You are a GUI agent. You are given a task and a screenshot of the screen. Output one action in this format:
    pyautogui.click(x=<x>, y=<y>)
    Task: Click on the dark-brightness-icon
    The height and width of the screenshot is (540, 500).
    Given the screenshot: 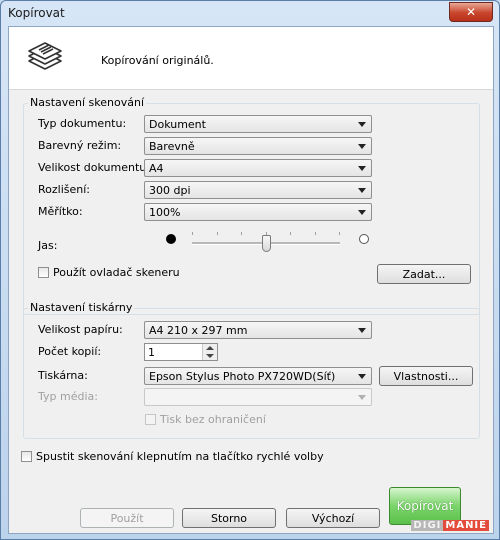 What is the action you would take?
    pyautogui.click(x=171, y=239)
    